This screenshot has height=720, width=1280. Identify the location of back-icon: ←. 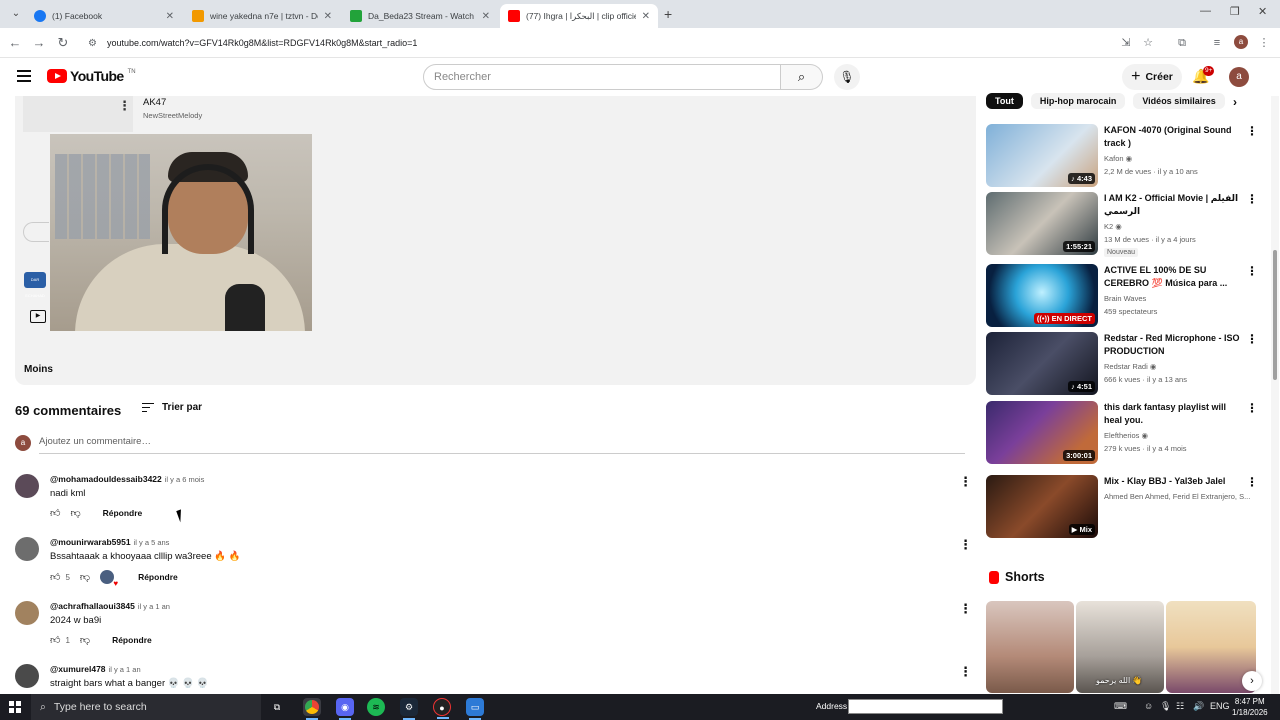
(15, 43).